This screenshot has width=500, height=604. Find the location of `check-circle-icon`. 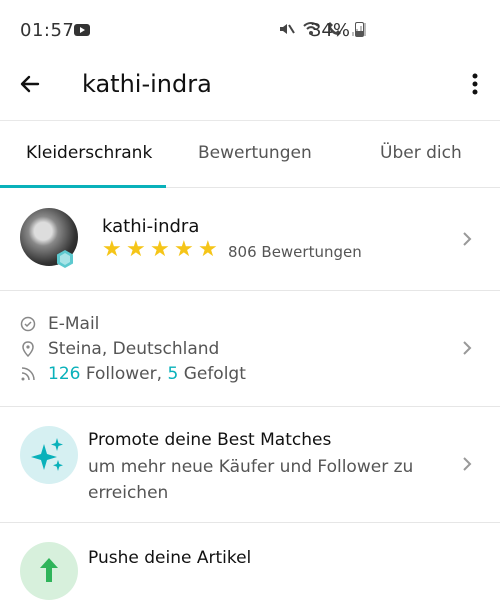

check-circle-icon is located at coordinates (28, 324).